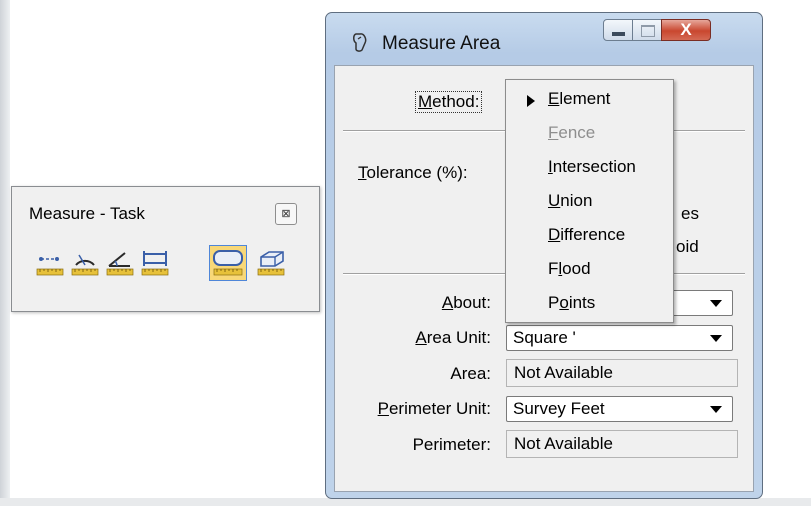 This screenshot has height=506, width=811. What do you see at coordinates (618, 34) in the screenshot?
I see `minimize-icon` at bounding box center [618, 34].